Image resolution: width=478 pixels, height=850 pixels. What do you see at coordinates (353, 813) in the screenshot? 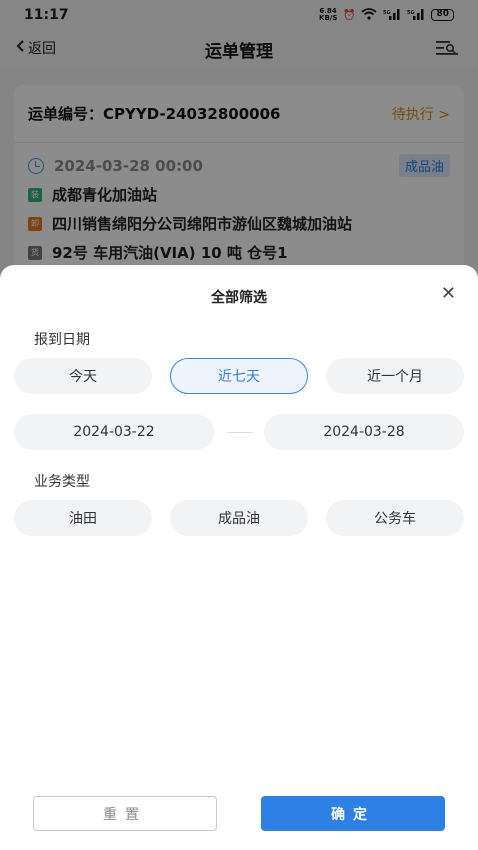
I see `confirm-button: 确定` at bounding box center [353, 813].